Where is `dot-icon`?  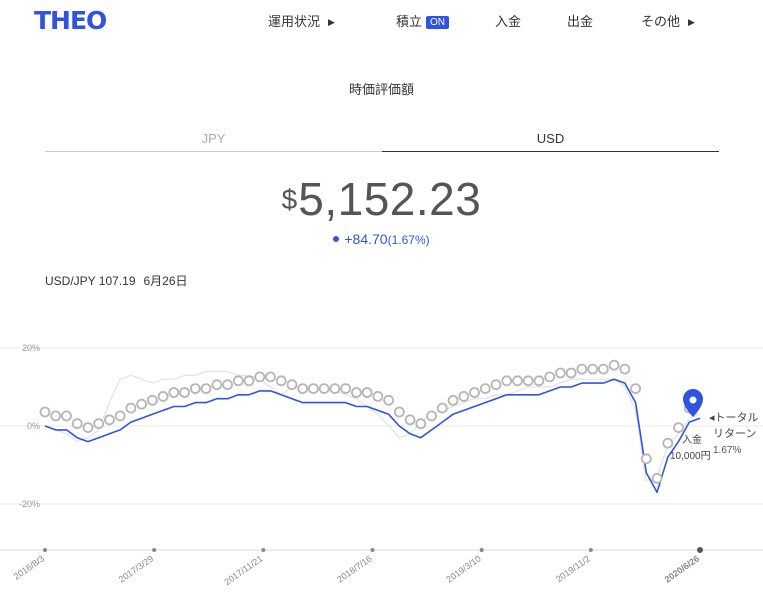
dot-icon is located at coordinates (336, 239).